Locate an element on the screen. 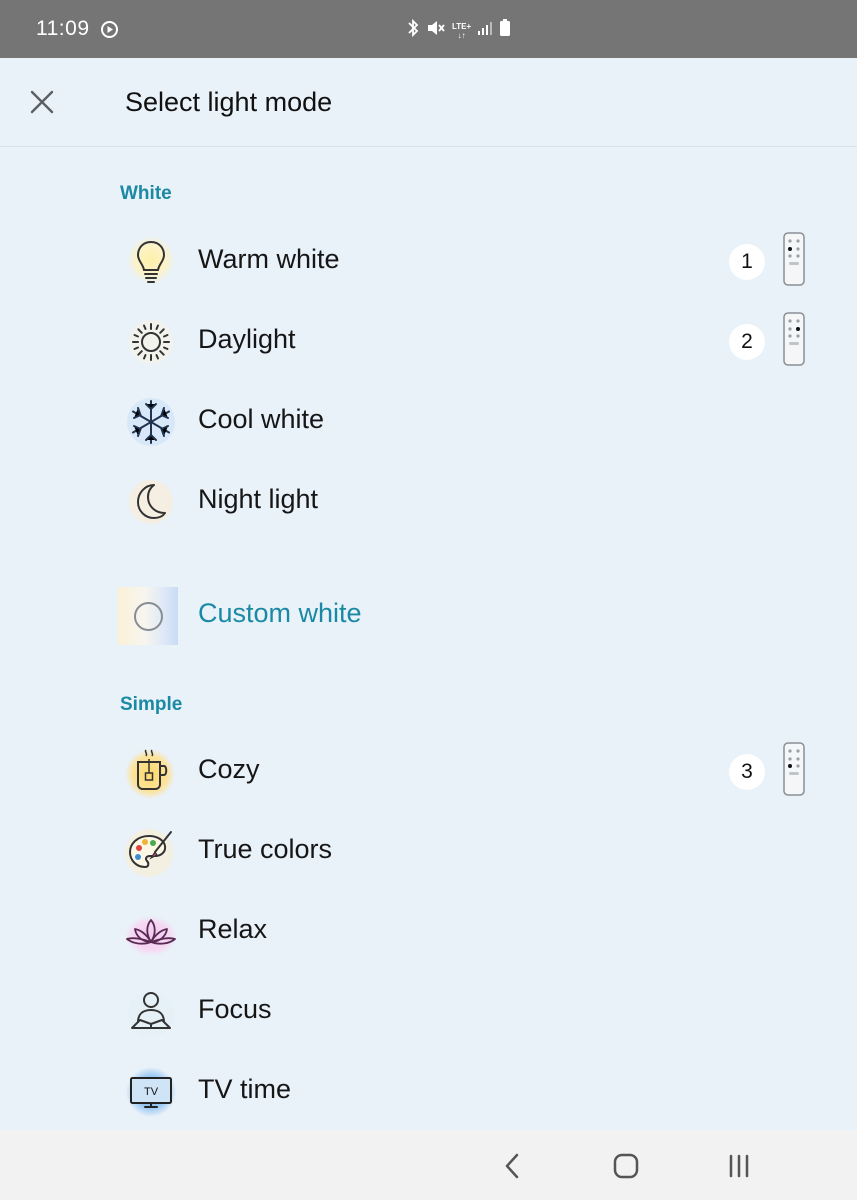 Image resolution: width=857 pixels, height=1200 pixels. mode-row-tv-time: TV TV time is located at coordinates (428, 1092).